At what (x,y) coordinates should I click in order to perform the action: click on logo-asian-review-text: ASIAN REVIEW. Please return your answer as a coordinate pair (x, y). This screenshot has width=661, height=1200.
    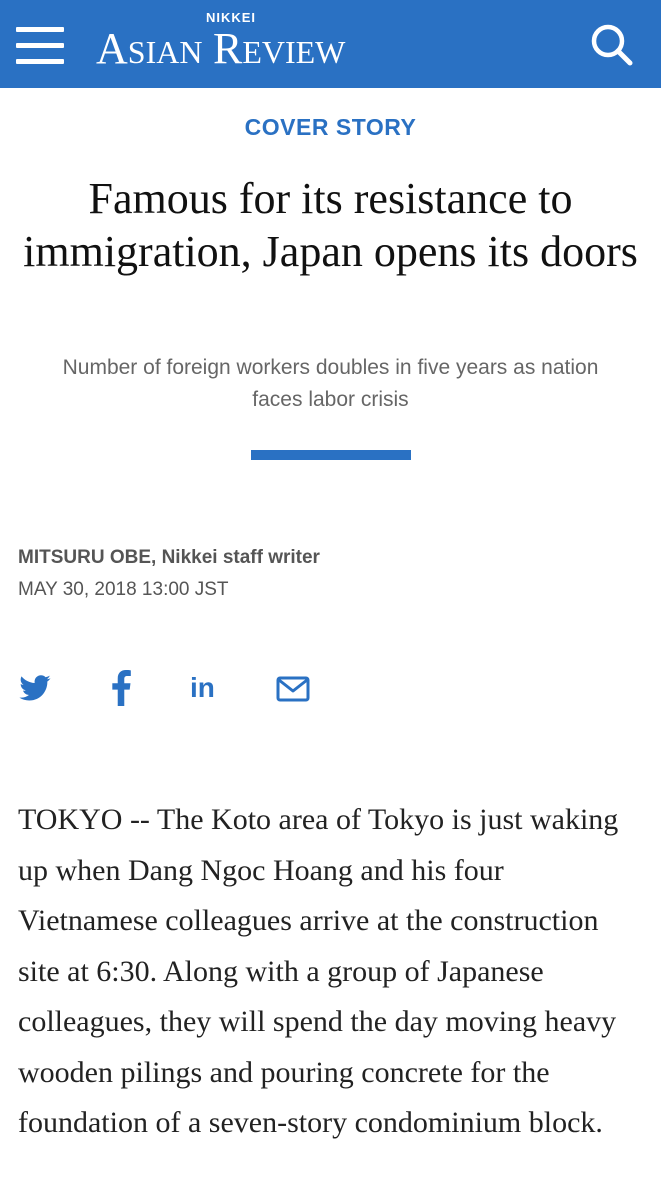
    Looking at the image, I should click on (221, 48).